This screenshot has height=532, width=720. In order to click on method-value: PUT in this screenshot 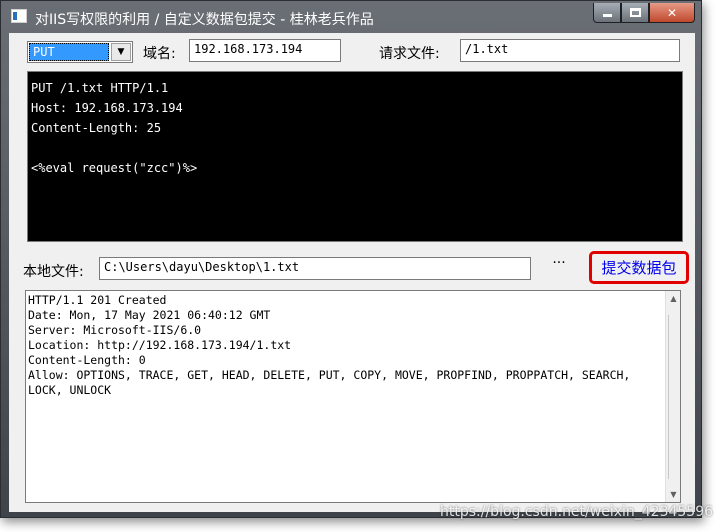, I will do `click(69, 52)`.